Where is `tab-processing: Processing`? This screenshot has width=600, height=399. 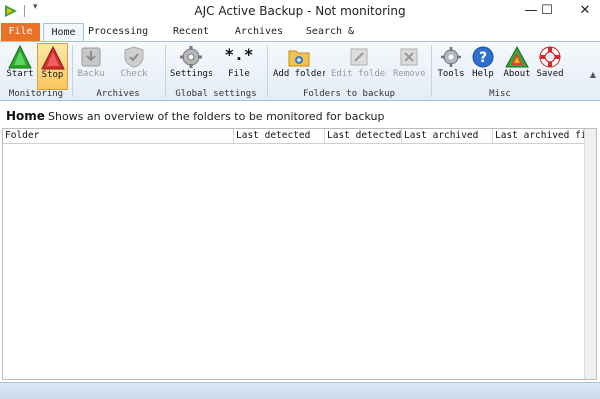
tab-processing: Processing is located at coordinates (118, 32).